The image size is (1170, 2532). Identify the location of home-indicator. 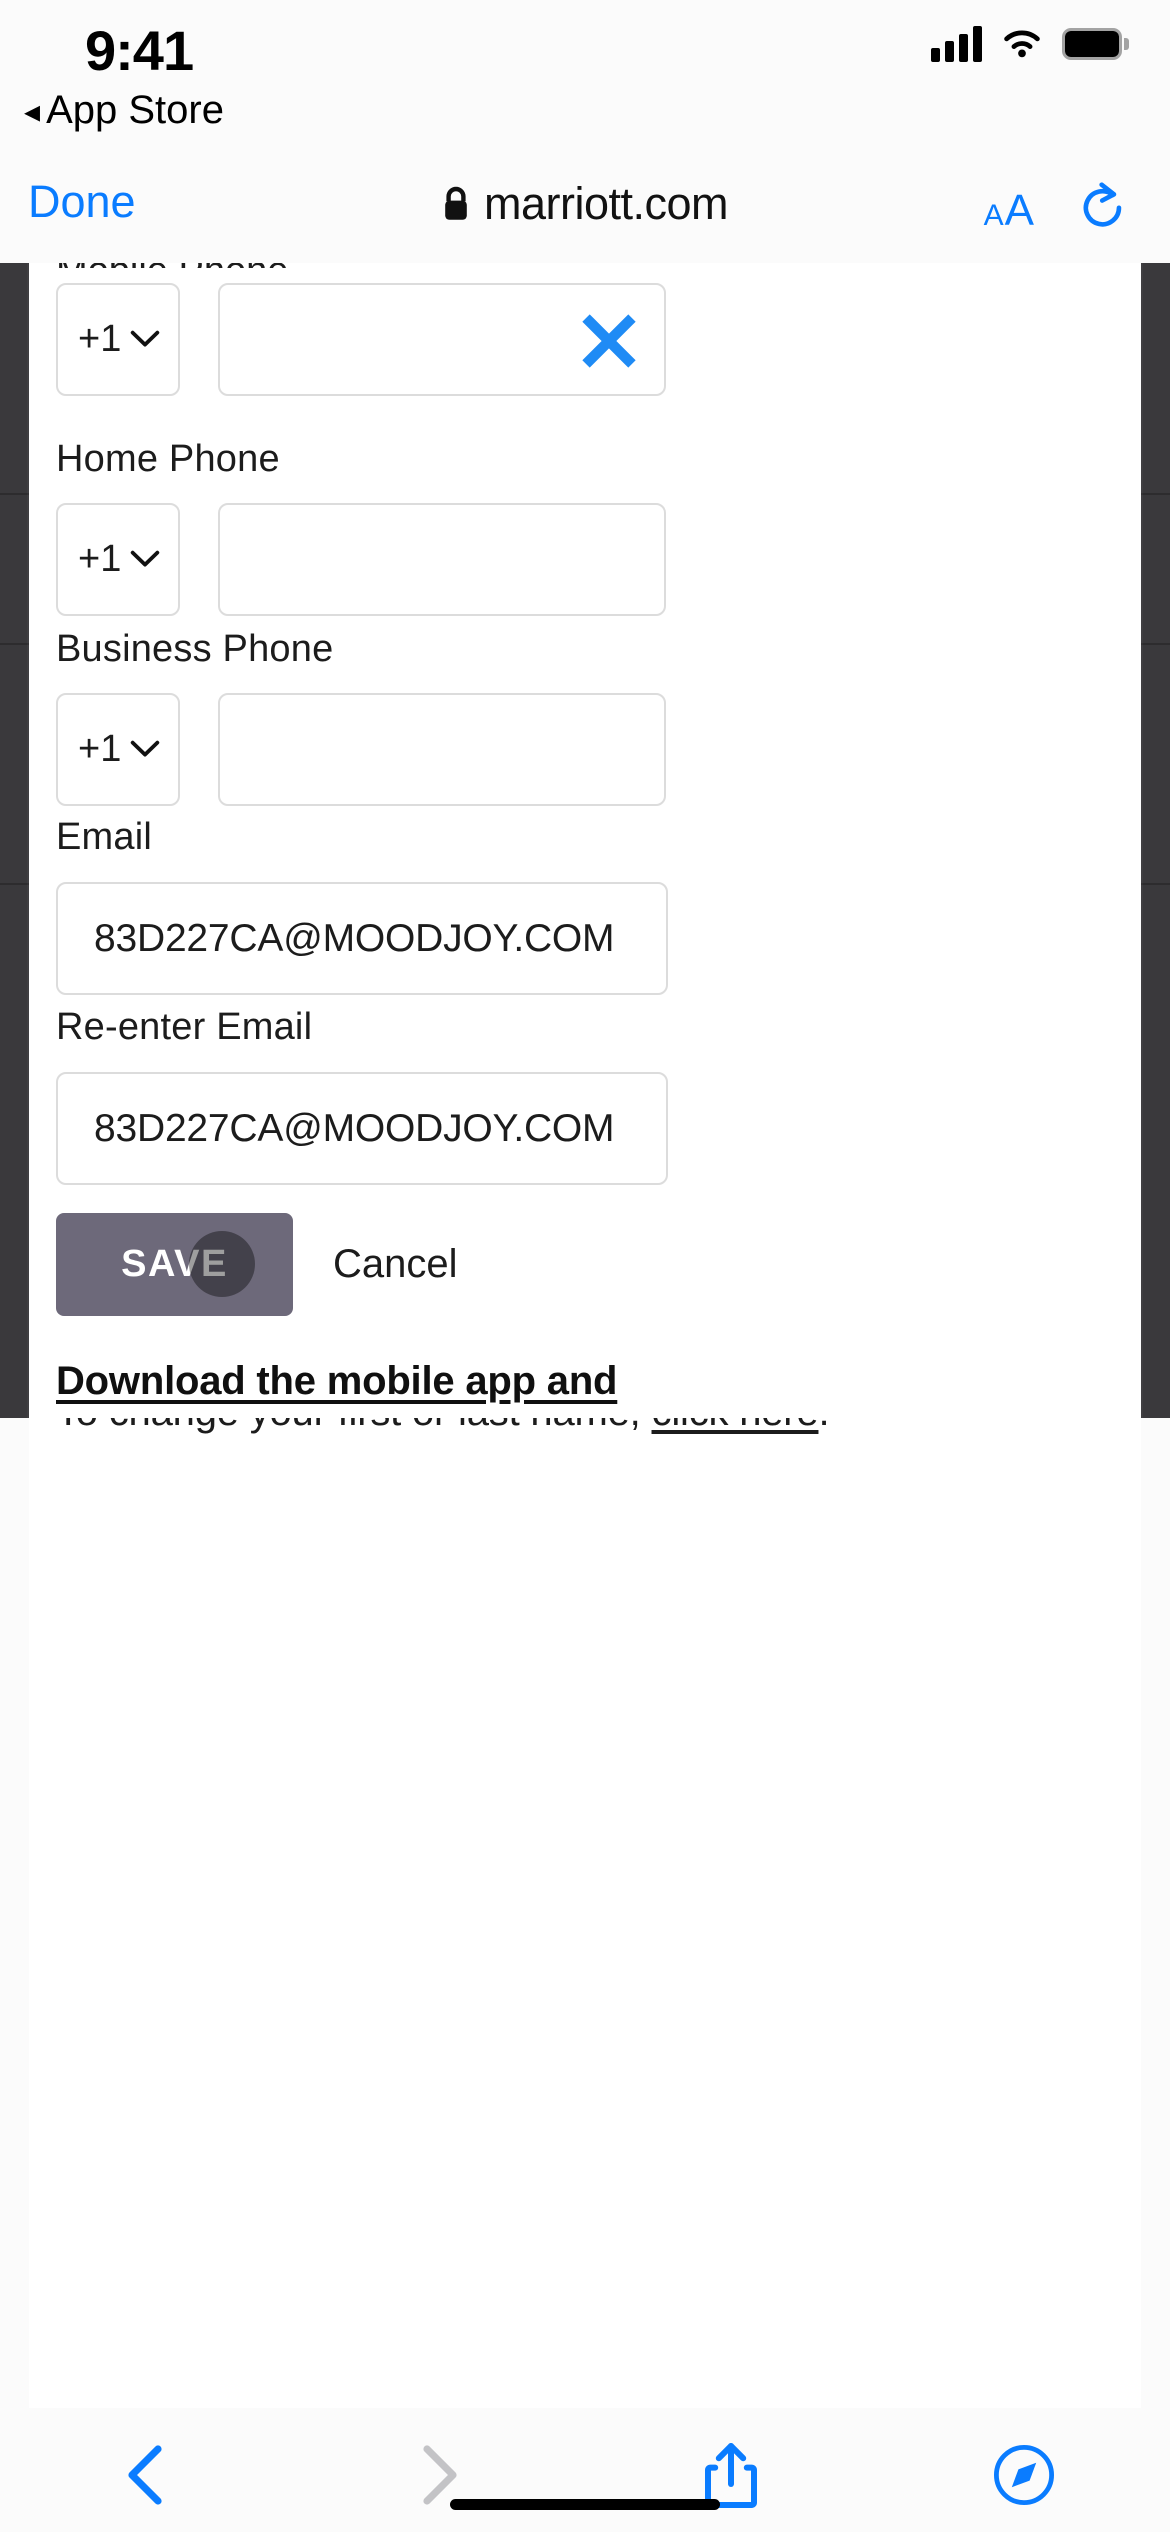
(585, 2504).